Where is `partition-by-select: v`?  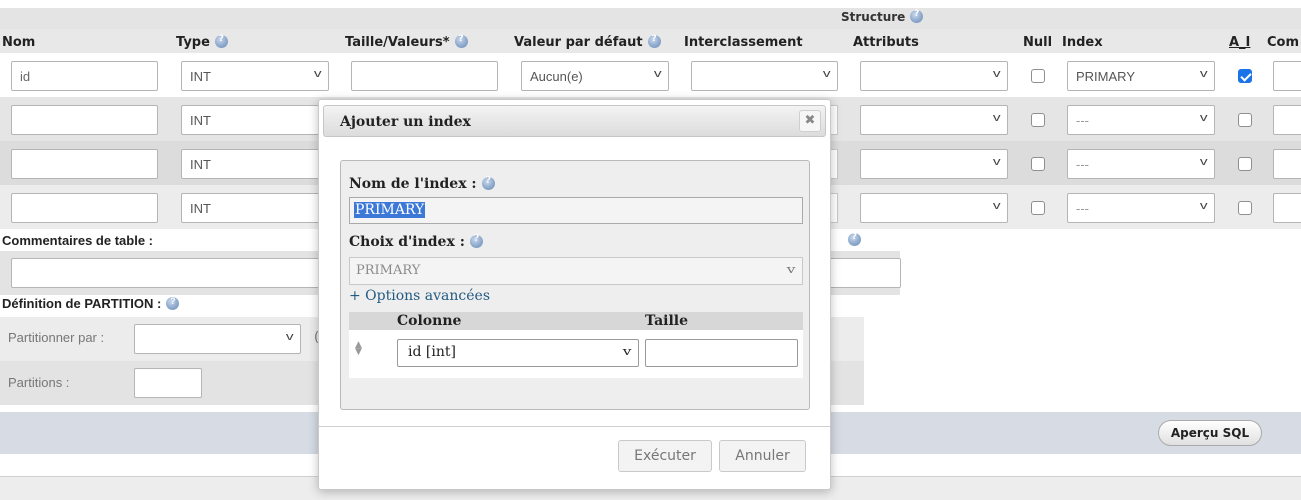
partition-by-select: v is located at coordinates (217, 339).